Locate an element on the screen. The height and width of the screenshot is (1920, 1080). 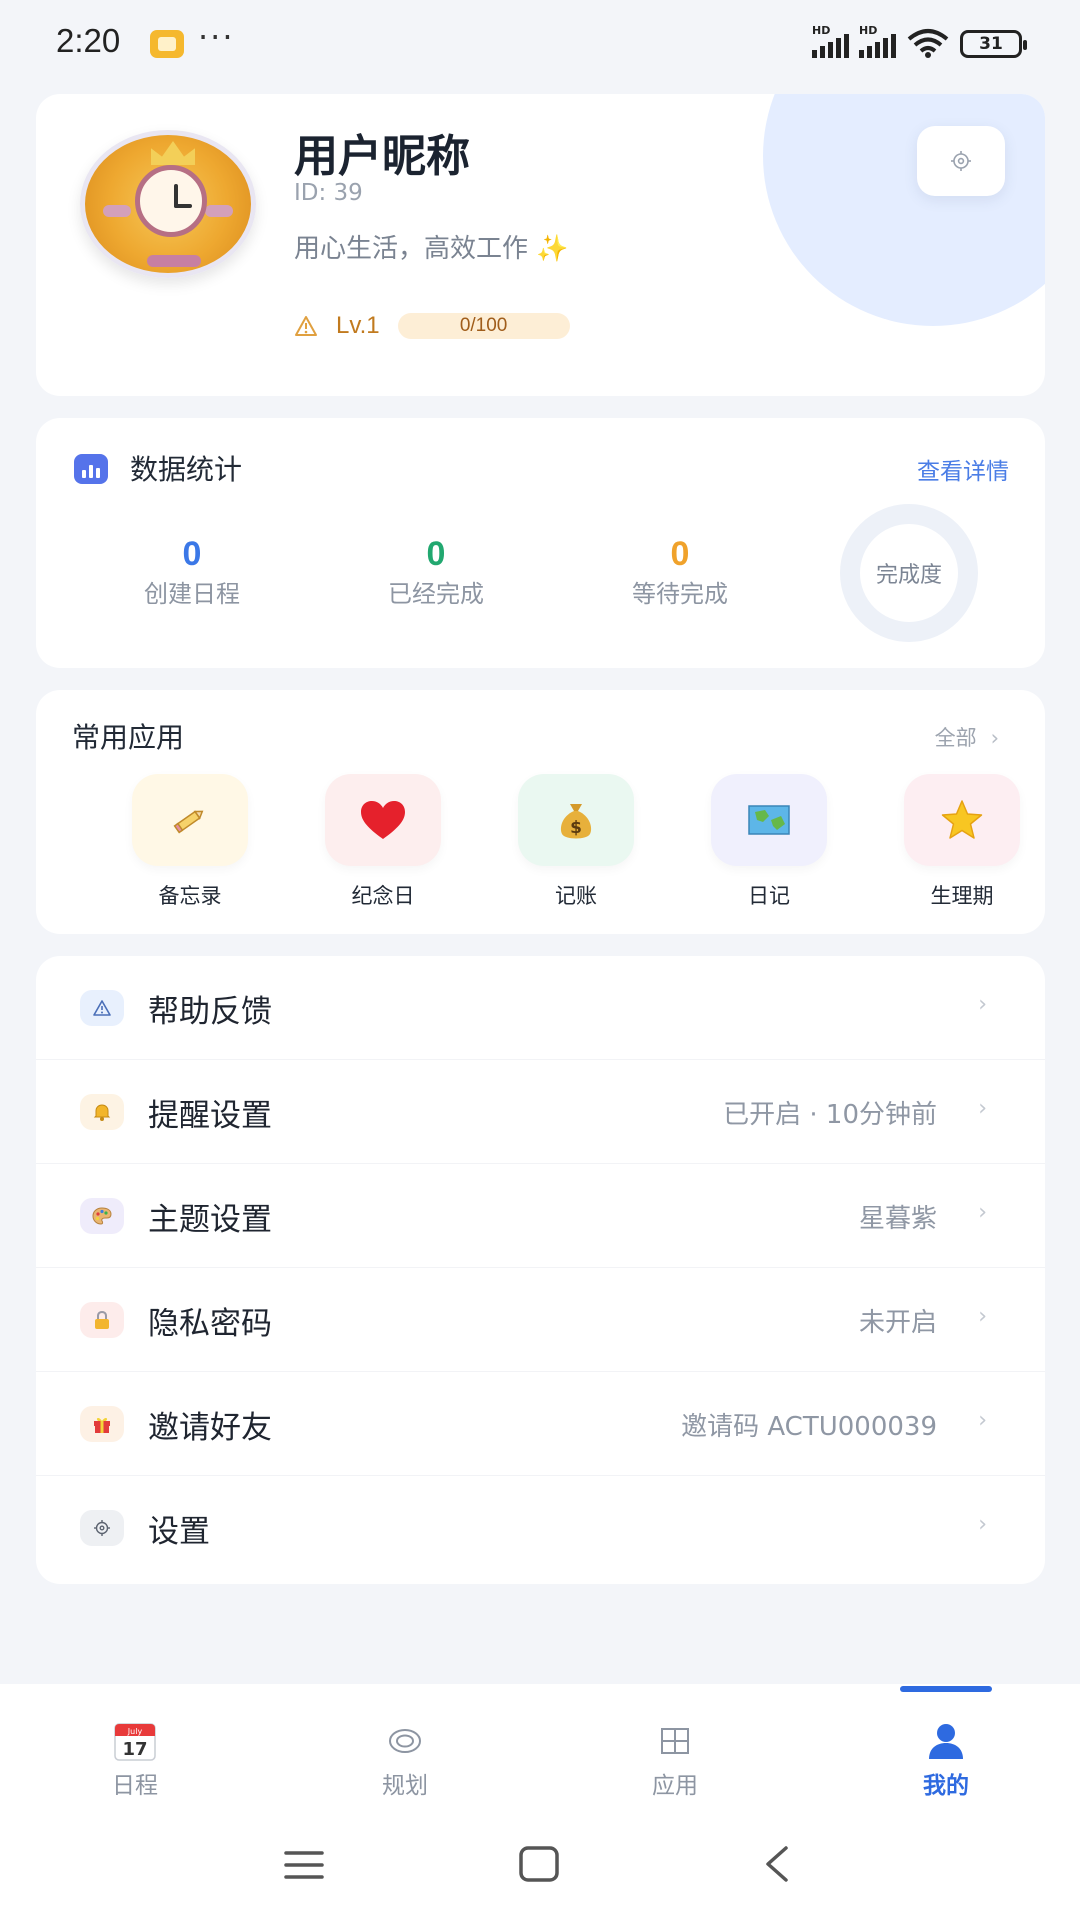
system-navigation-bar is located at coordinates (540, 1868).